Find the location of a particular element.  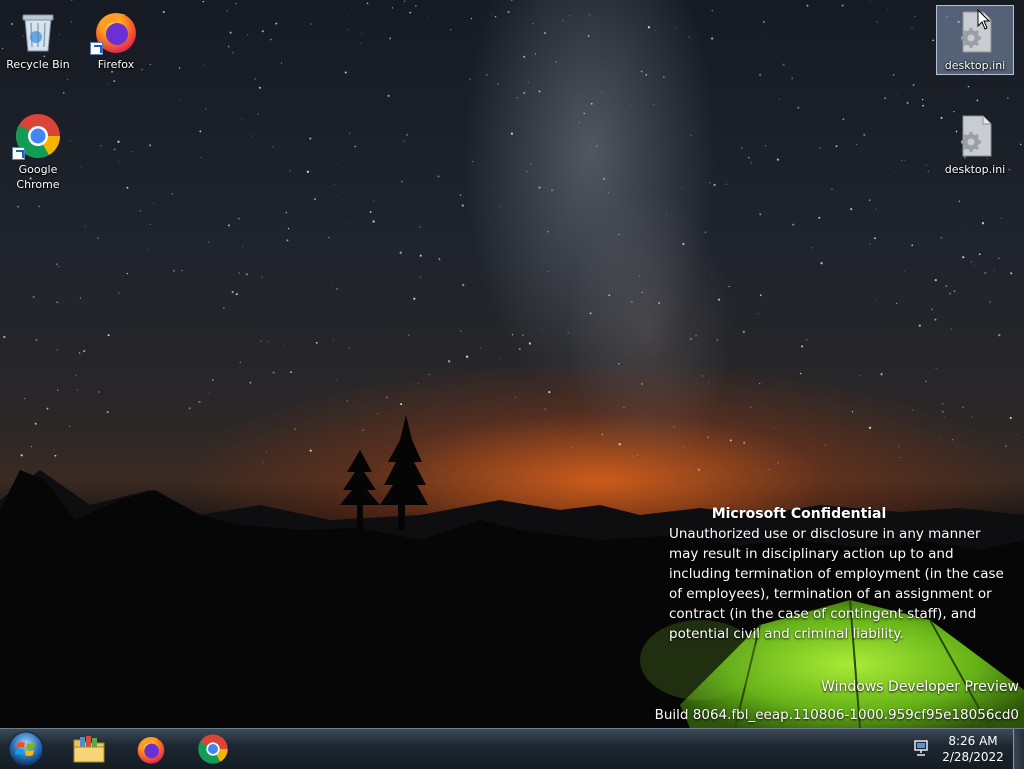

desktop-icon-firefox: Firefox is located at coordinates (116, 41).